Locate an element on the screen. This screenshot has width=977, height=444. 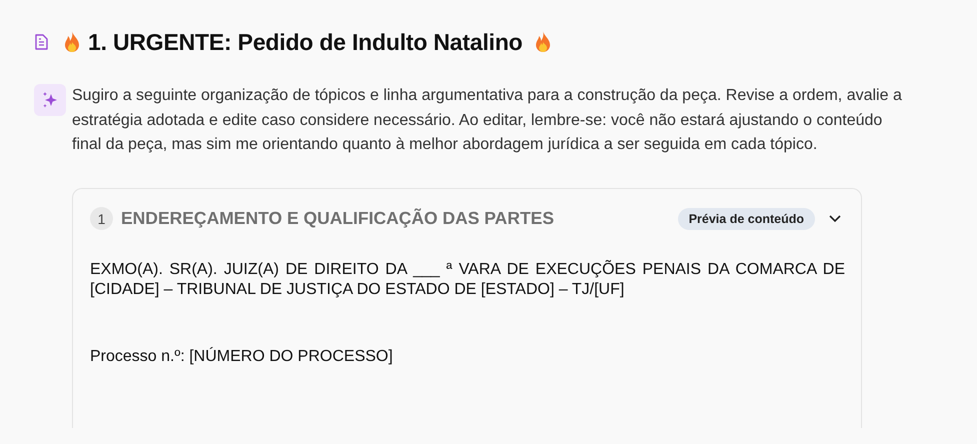
content-paragraph: Processo n.º: [NÚMERO DO PROCESSO] is located at coordinates (242, 356).